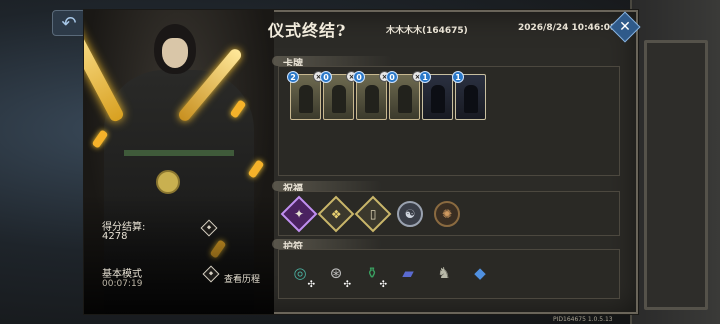 Image resolution: width=720 pixels, height=324 pixels. What do you see at coordinates (301, 275) in the screenshot?
I see `green-ring-icon: ◎ ✣` at bounding box center [301, 275].